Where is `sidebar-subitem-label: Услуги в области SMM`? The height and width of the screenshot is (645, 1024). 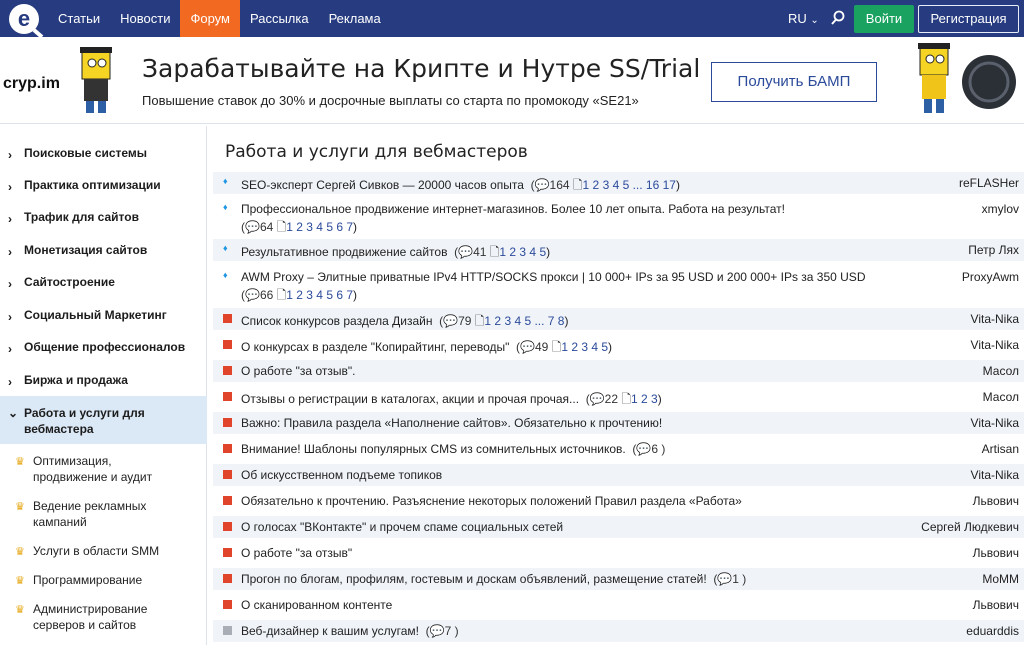
sidebar-subitem-label: Услуги в области SMM is located at coordinates (96, 551).